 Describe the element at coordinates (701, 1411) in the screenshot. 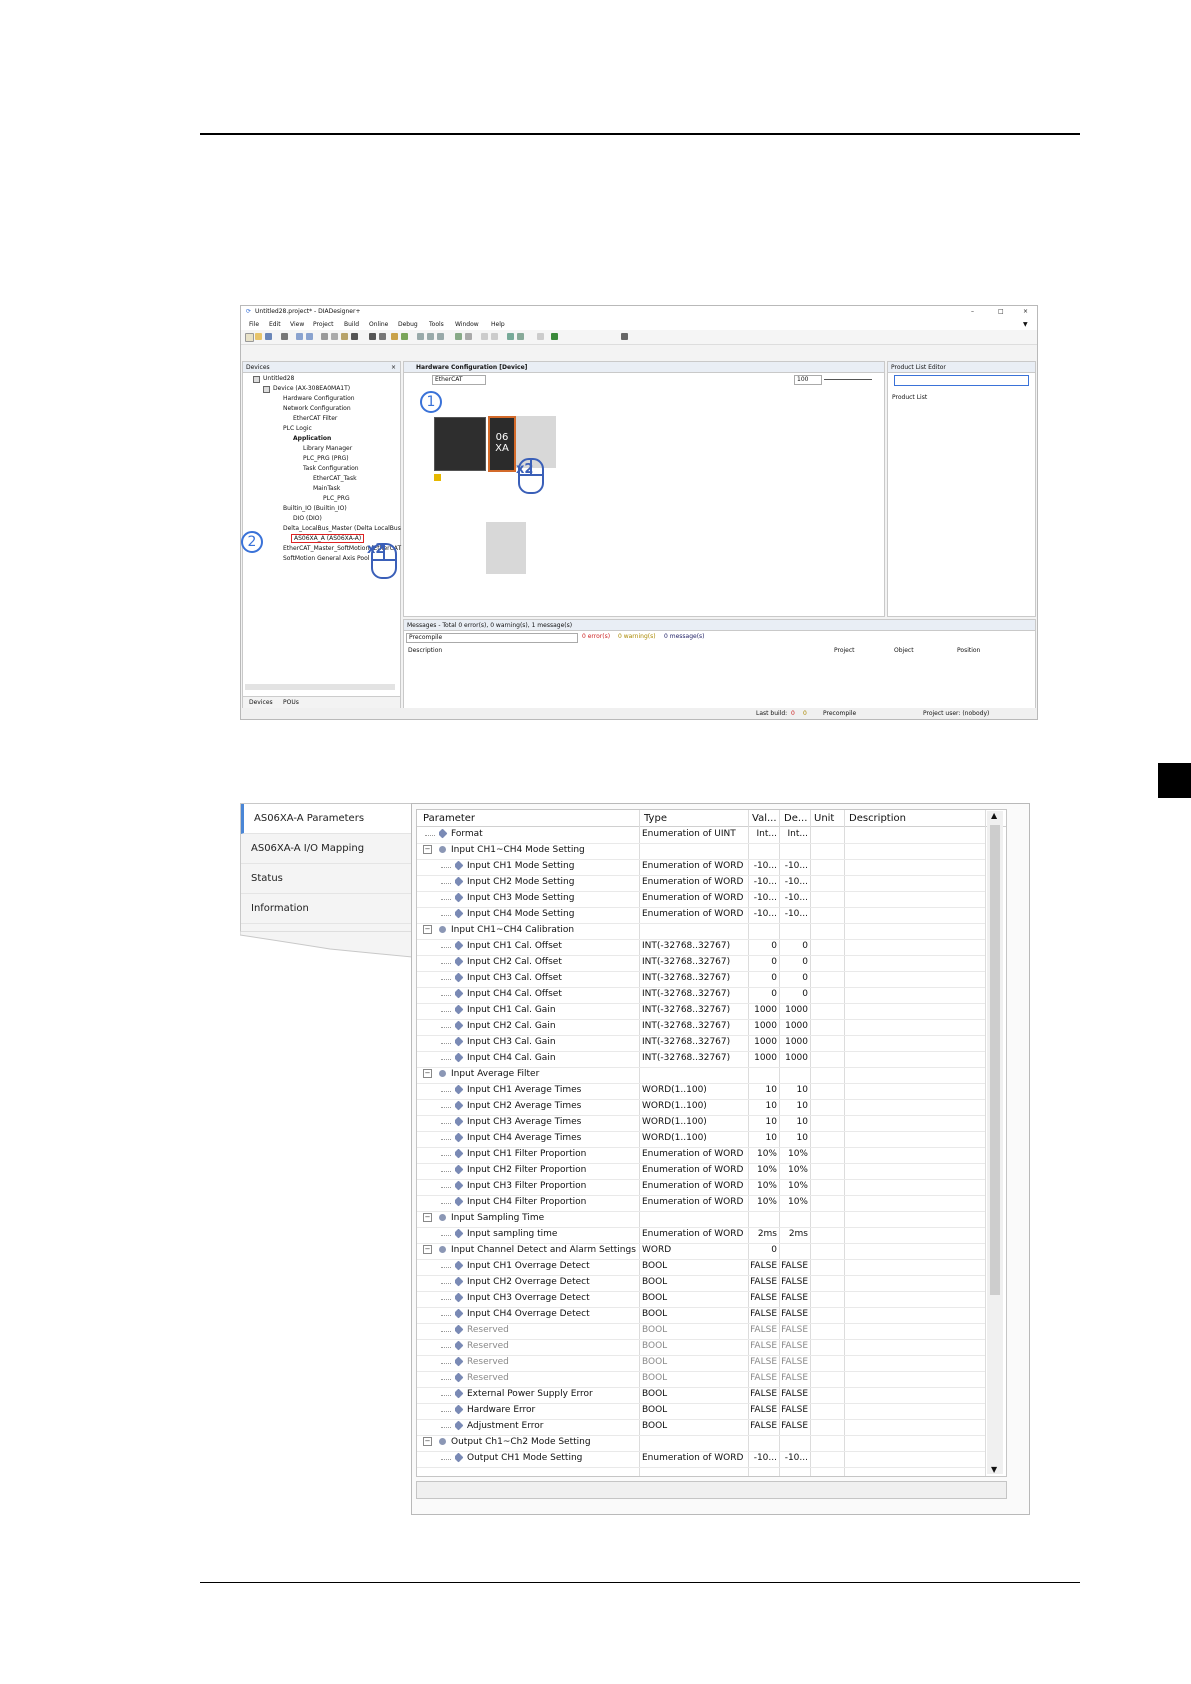

I see `parameter-row: Hardware Error BOOL FALSE FALSE` at that location.